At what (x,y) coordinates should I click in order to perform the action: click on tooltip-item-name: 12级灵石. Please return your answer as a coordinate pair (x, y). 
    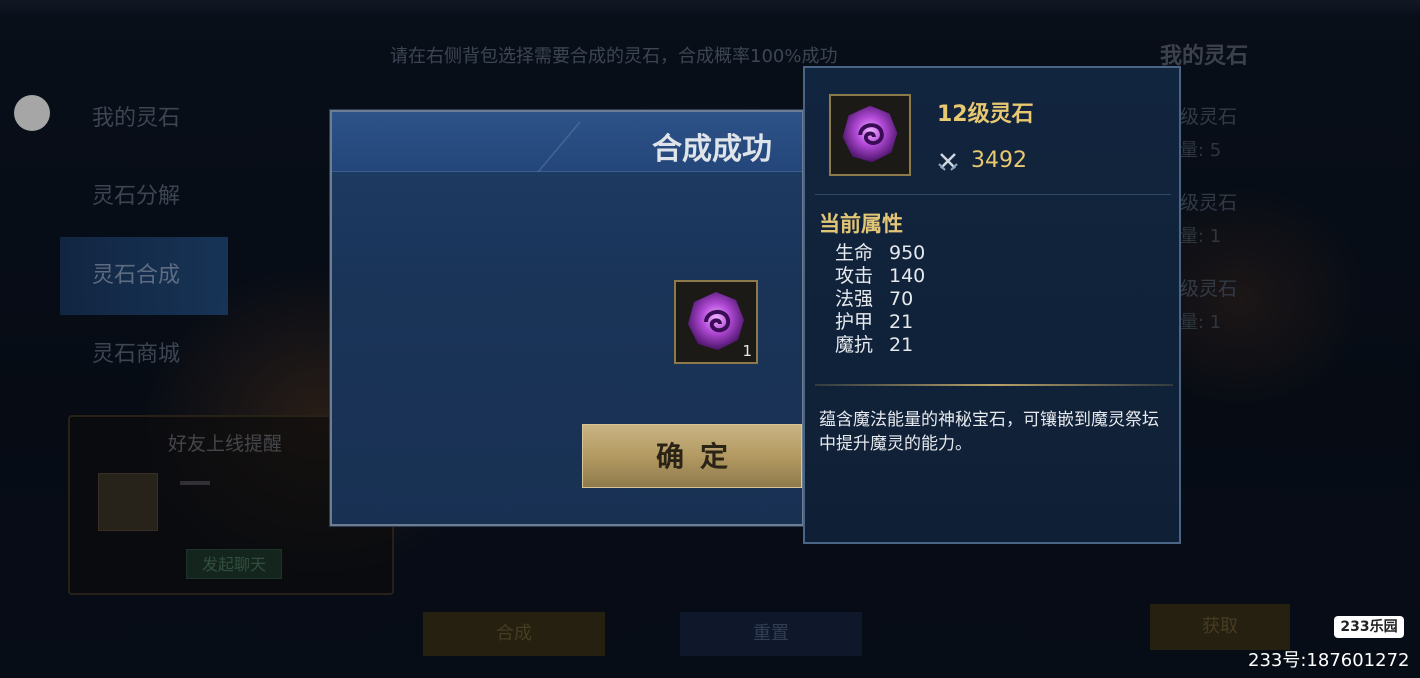
    Looking at the image, I should click on (985, 114).